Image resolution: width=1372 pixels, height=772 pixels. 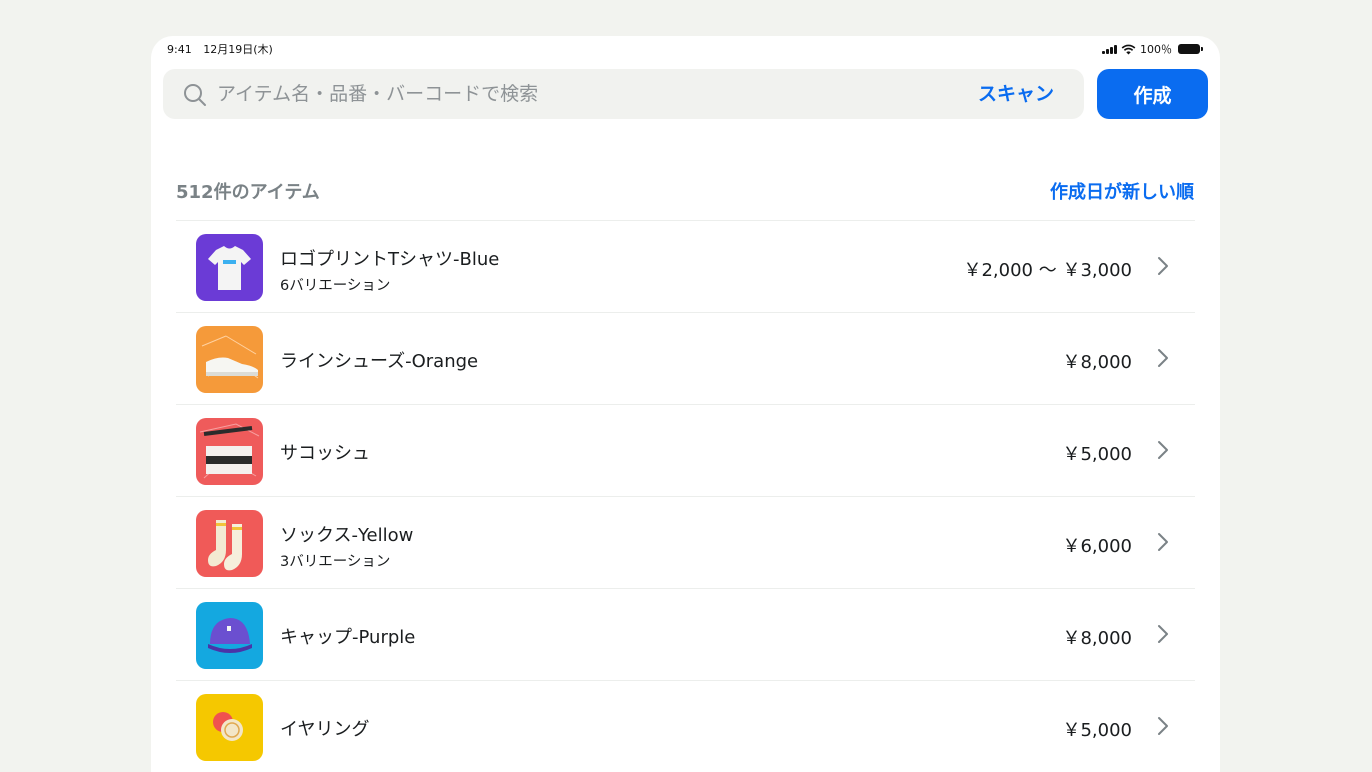 I want to click on status-left: 9:41 12月19日(木), so click(x=224, y=49).